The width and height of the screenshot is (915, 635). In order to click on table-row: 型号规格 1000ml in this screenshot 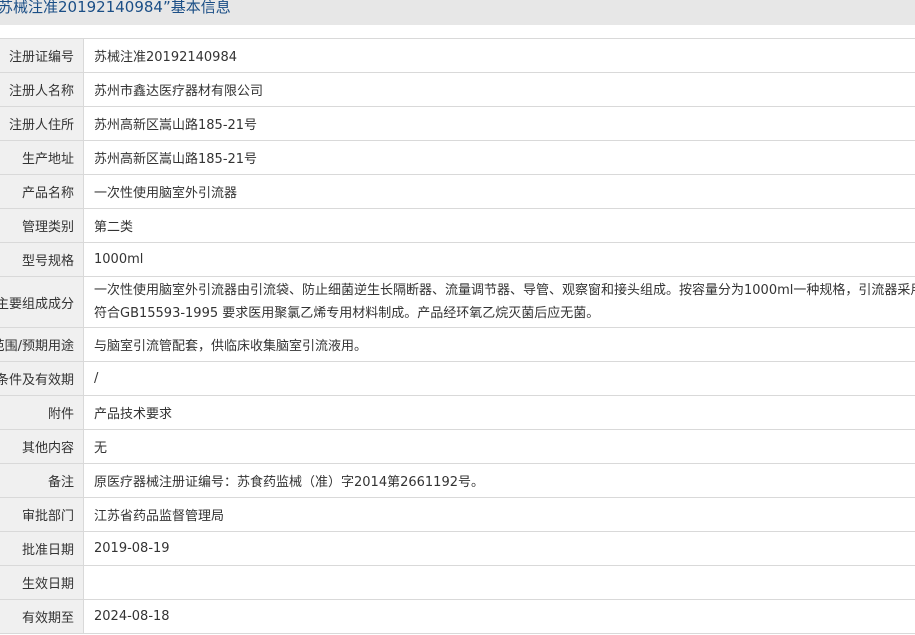, I will do `click(457, 259)`.